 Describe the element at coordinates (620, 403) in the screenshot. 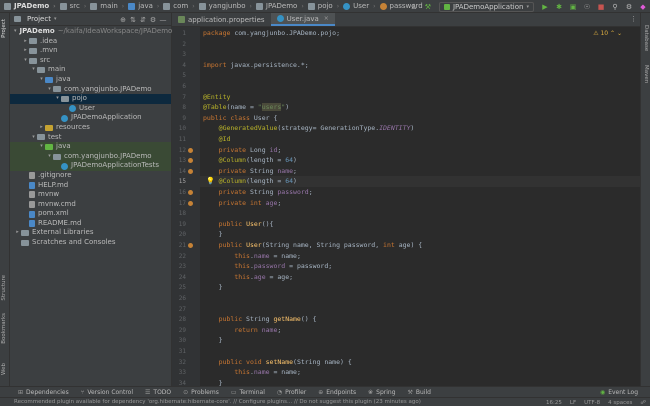

I see `indent-setting: 4 spaces` at that location.